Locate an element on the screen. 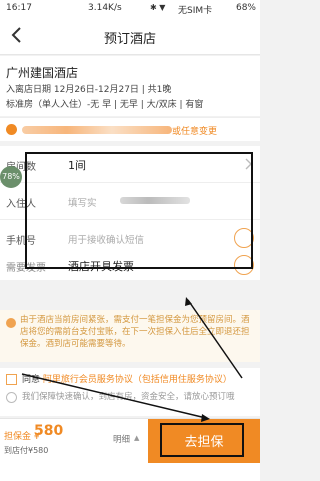 Image resolution: width=320 pixels, height=481 pixels. invoice-label: 需要发票 is located at coordinates (26, 268).